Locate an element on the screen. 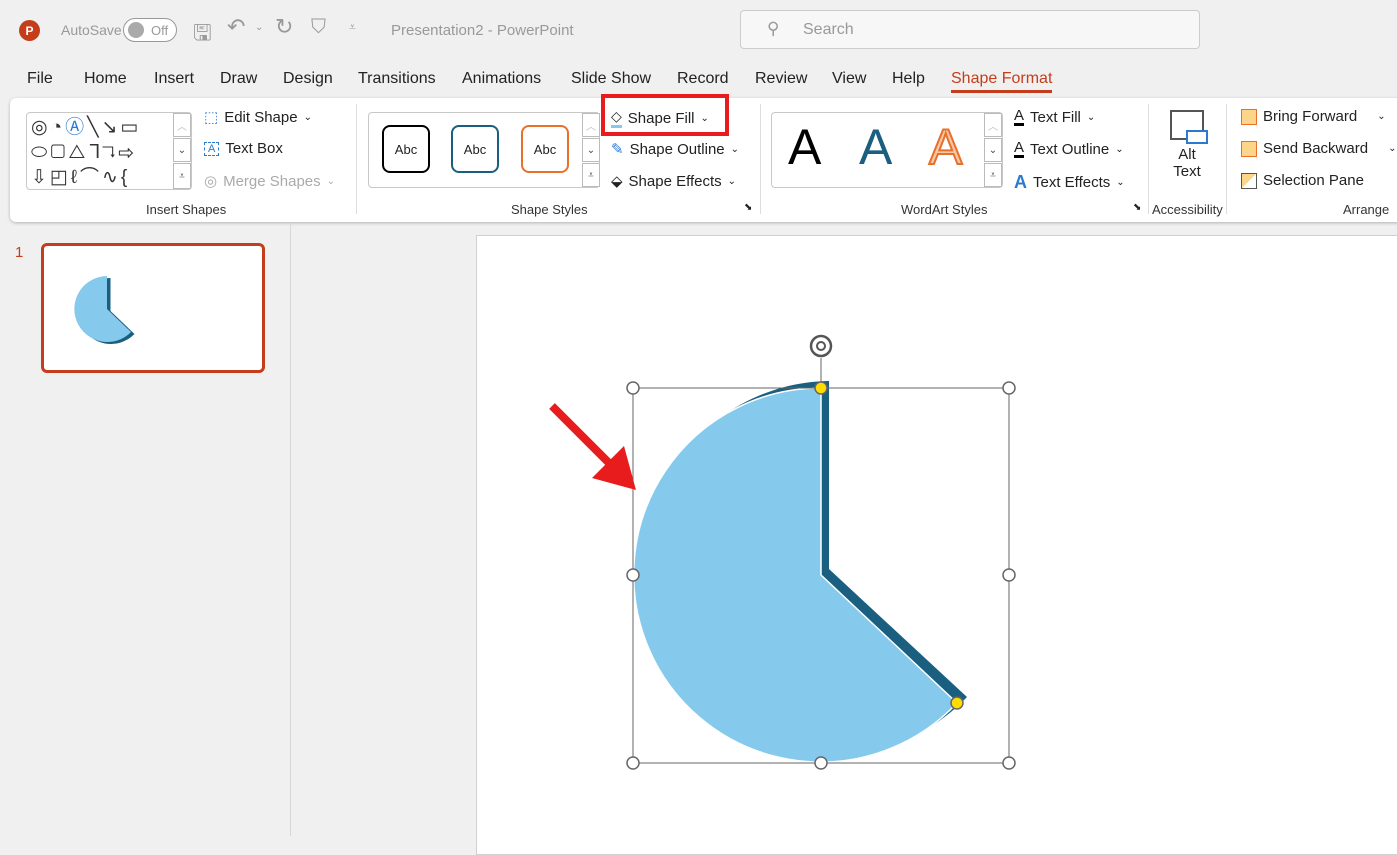  rotate-handle-icon is located at coordinates (821, 346).